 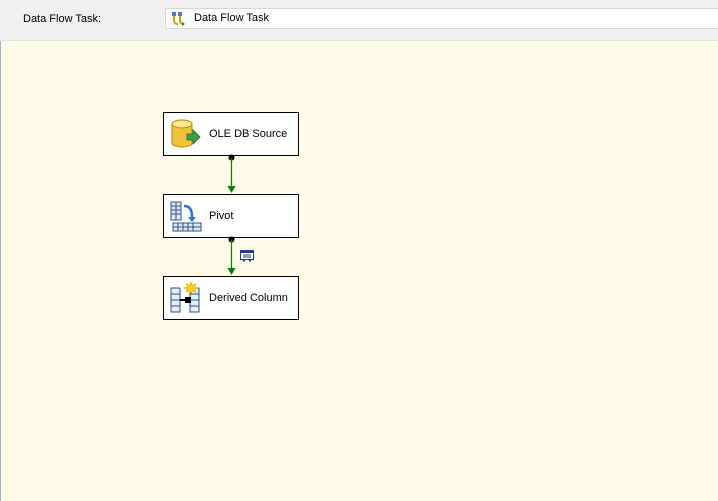 What do you see at coordinates (186, 133) in the screenshot?
I see `database-source-icon` at bounding box center [186, 133].